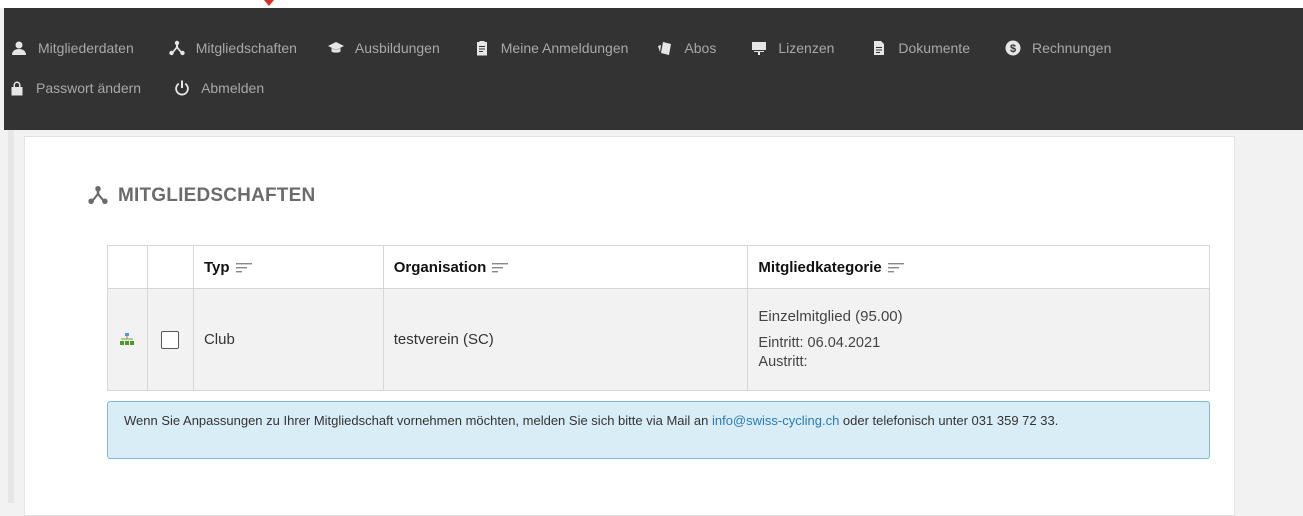 Image resolution: width=1303 pixels, height=516 pixels. I want to click on nav-item-rechnungen: $ Rechnungen, so click(1057, 48).